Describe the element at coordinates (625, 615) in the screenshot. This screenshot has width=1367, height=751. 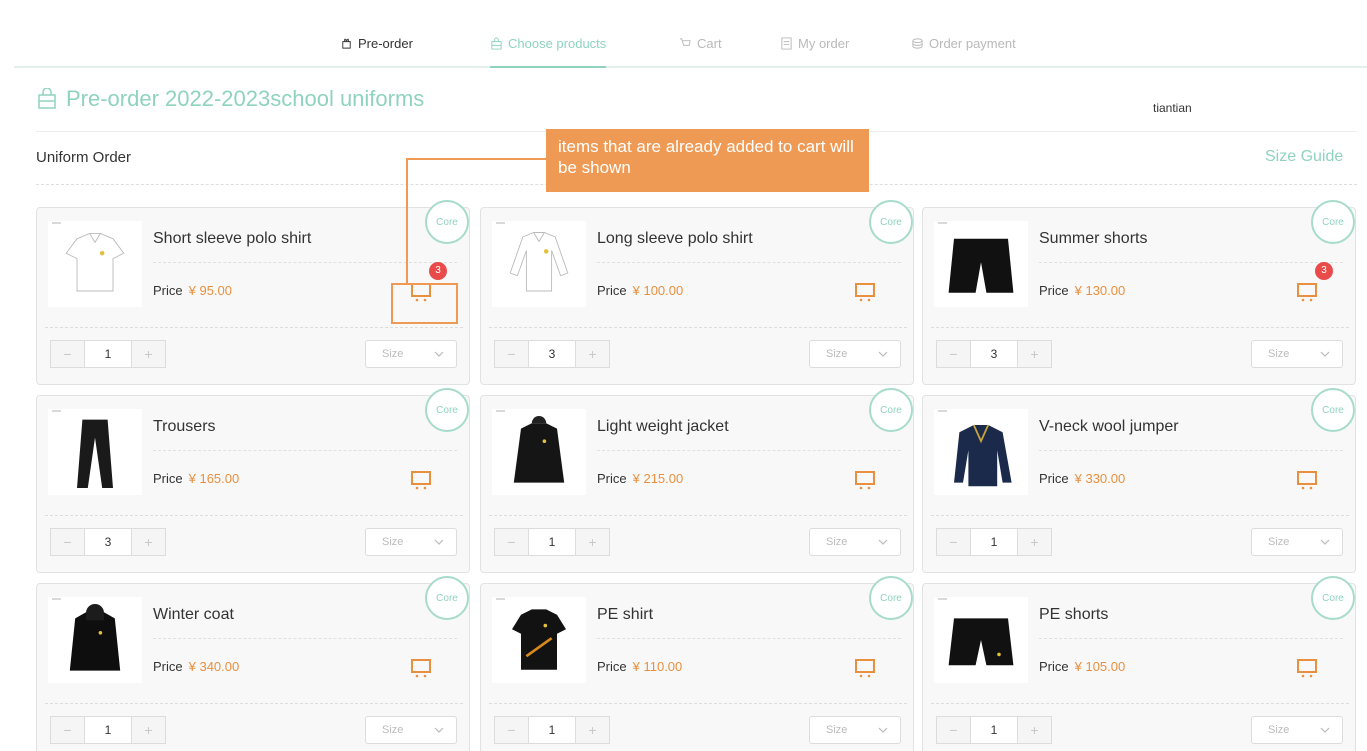
I see `product-name: PE shirt` at that location.